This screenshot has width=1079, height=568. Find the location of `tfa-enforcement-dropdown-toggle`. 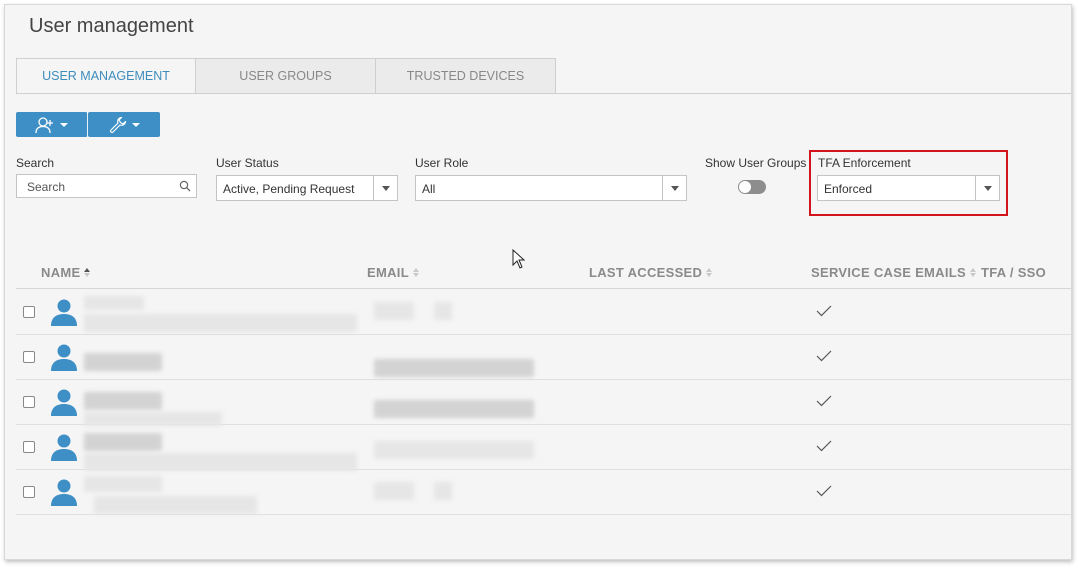

tfa-enforcement-dropdown-toggle is located at coordinates (987, 188).